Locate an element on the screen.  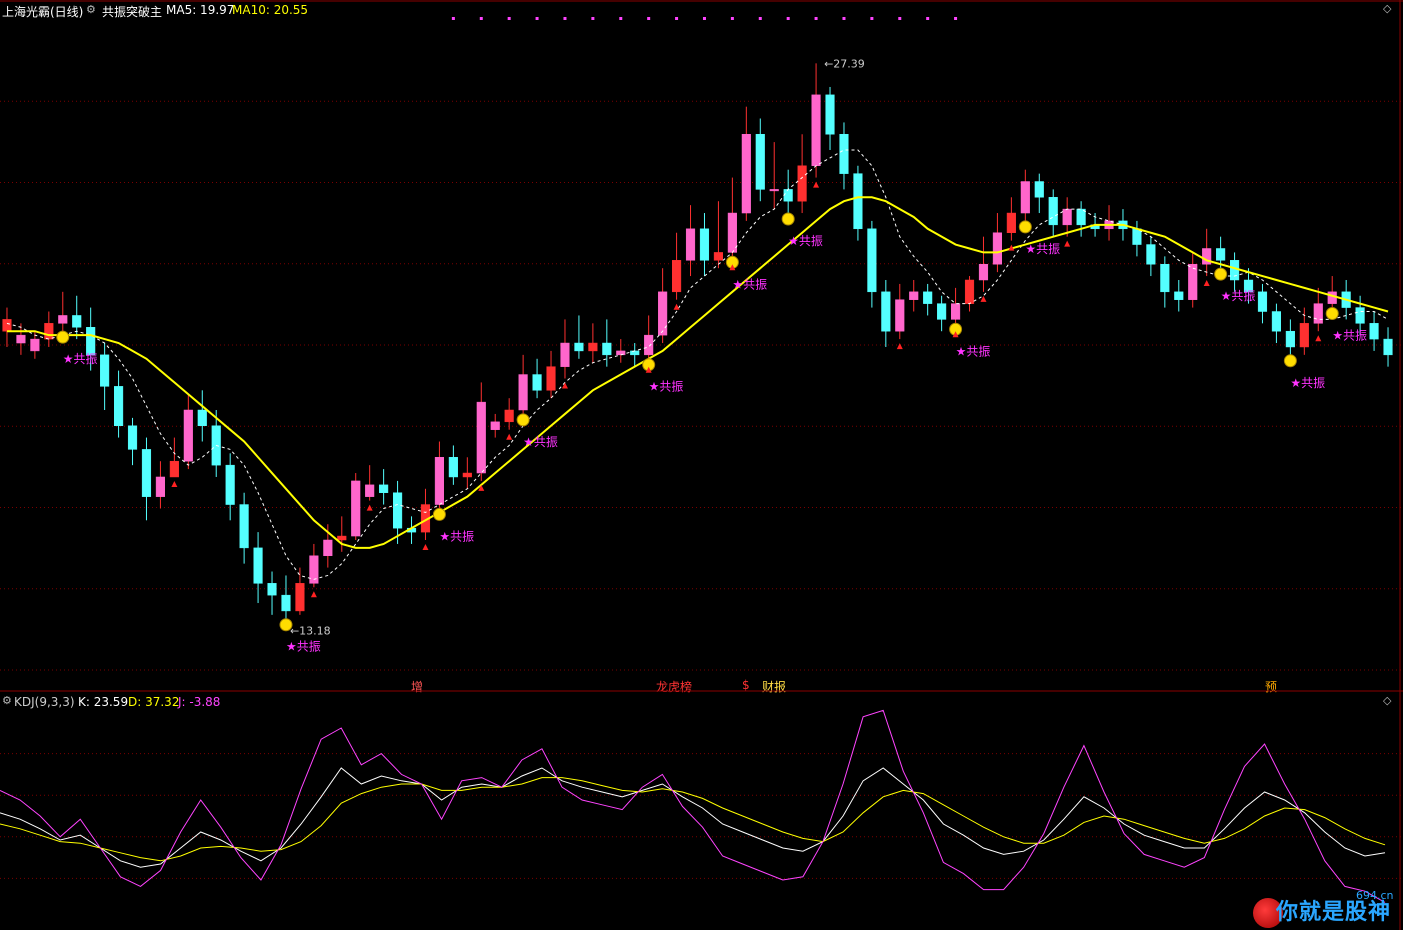
watermark-text: 你就是股神 is located at coordinates (1333, 912).